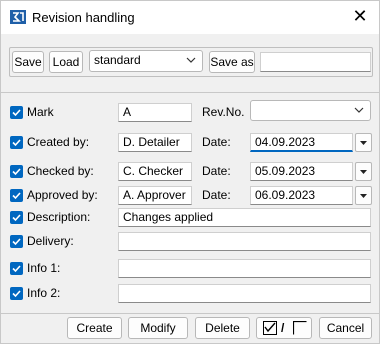 Image resolution: width=380 pixels, height=344 pixels. Describe the element at coordinates (244, 217) in the screenshot. I see `description-input: Changes applied` at that location.